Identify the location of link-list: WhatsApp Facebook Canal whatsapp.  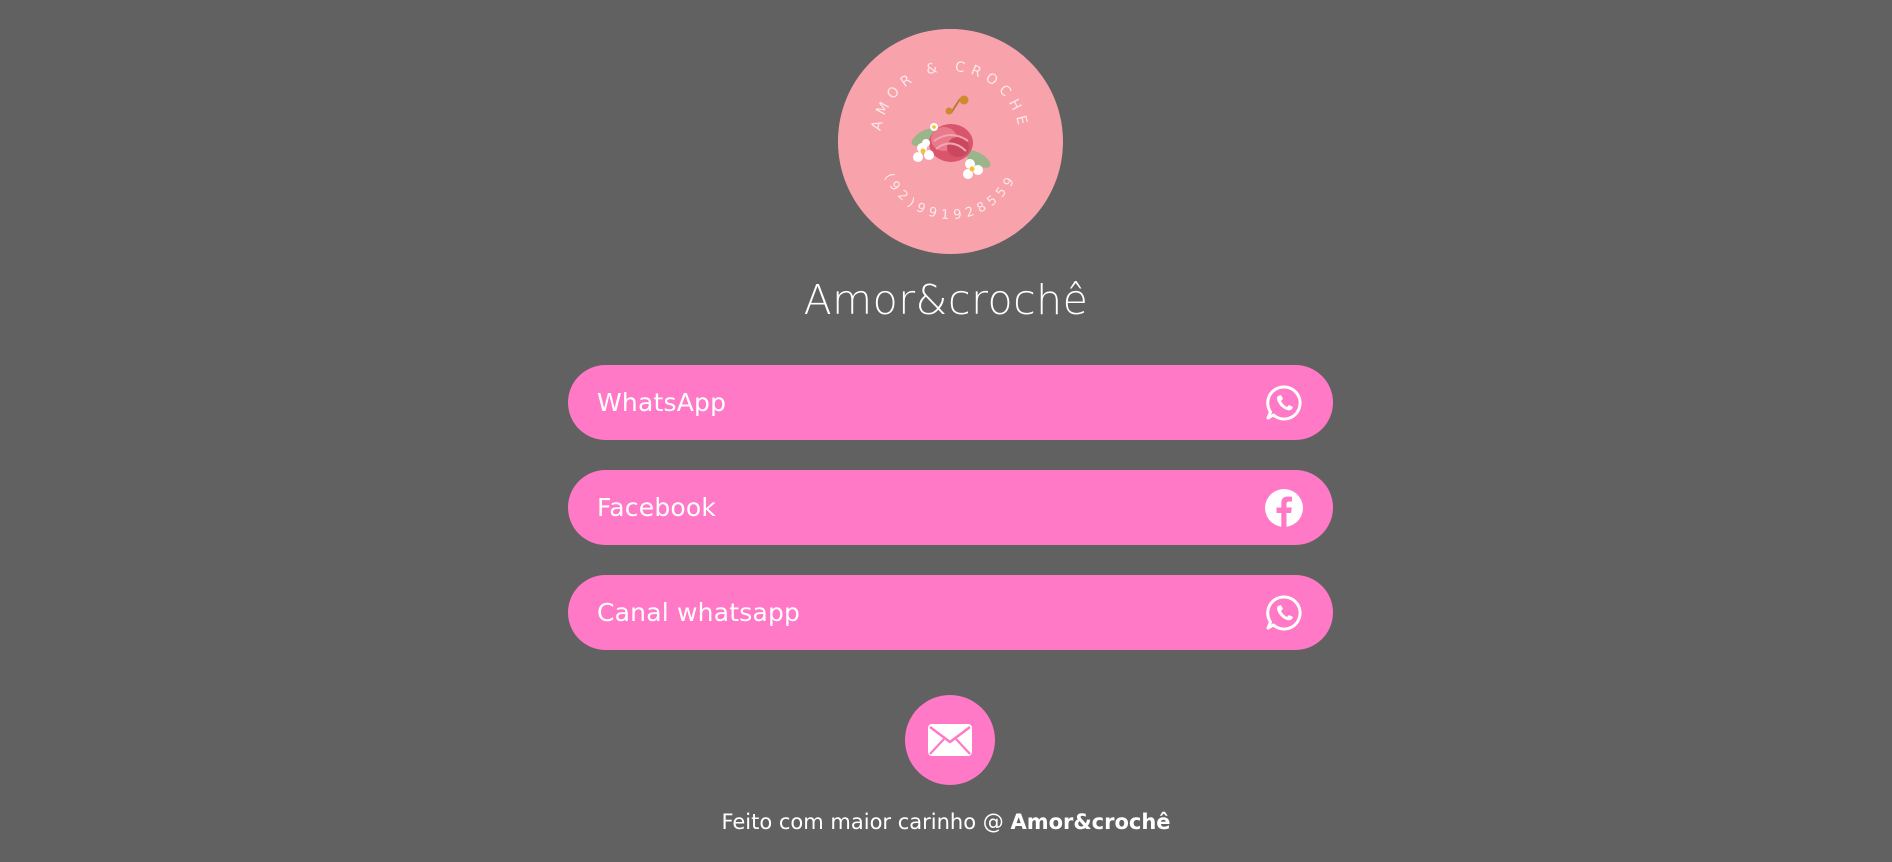
(950, 522).